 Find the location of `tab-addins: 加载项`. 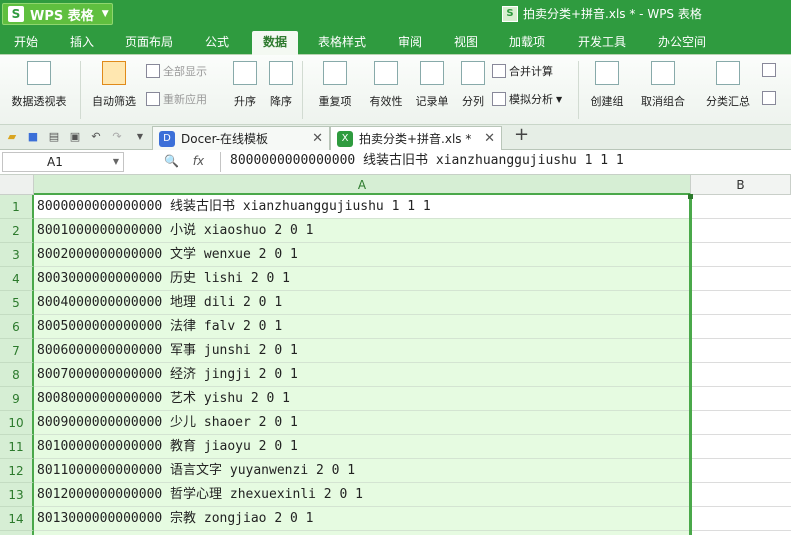

tab-addins: 加载项 is located at coordinates (527, 43).